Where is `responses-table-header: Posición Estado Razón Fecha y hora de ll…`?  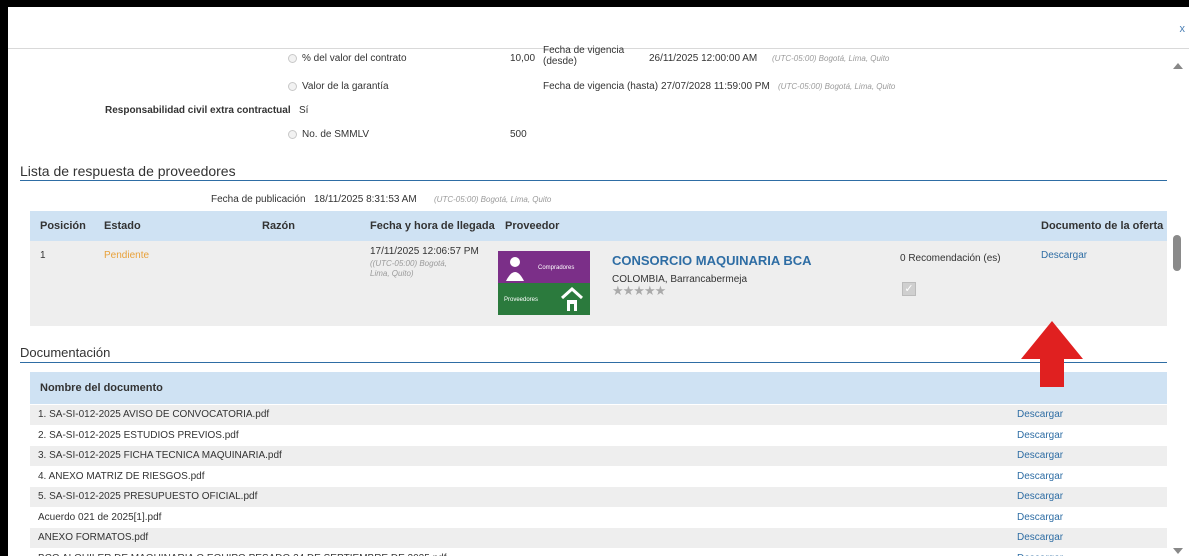 responses-table-header: Posición Estado Razón Fecha y hora de ll… is located at coordinates (601, 226).